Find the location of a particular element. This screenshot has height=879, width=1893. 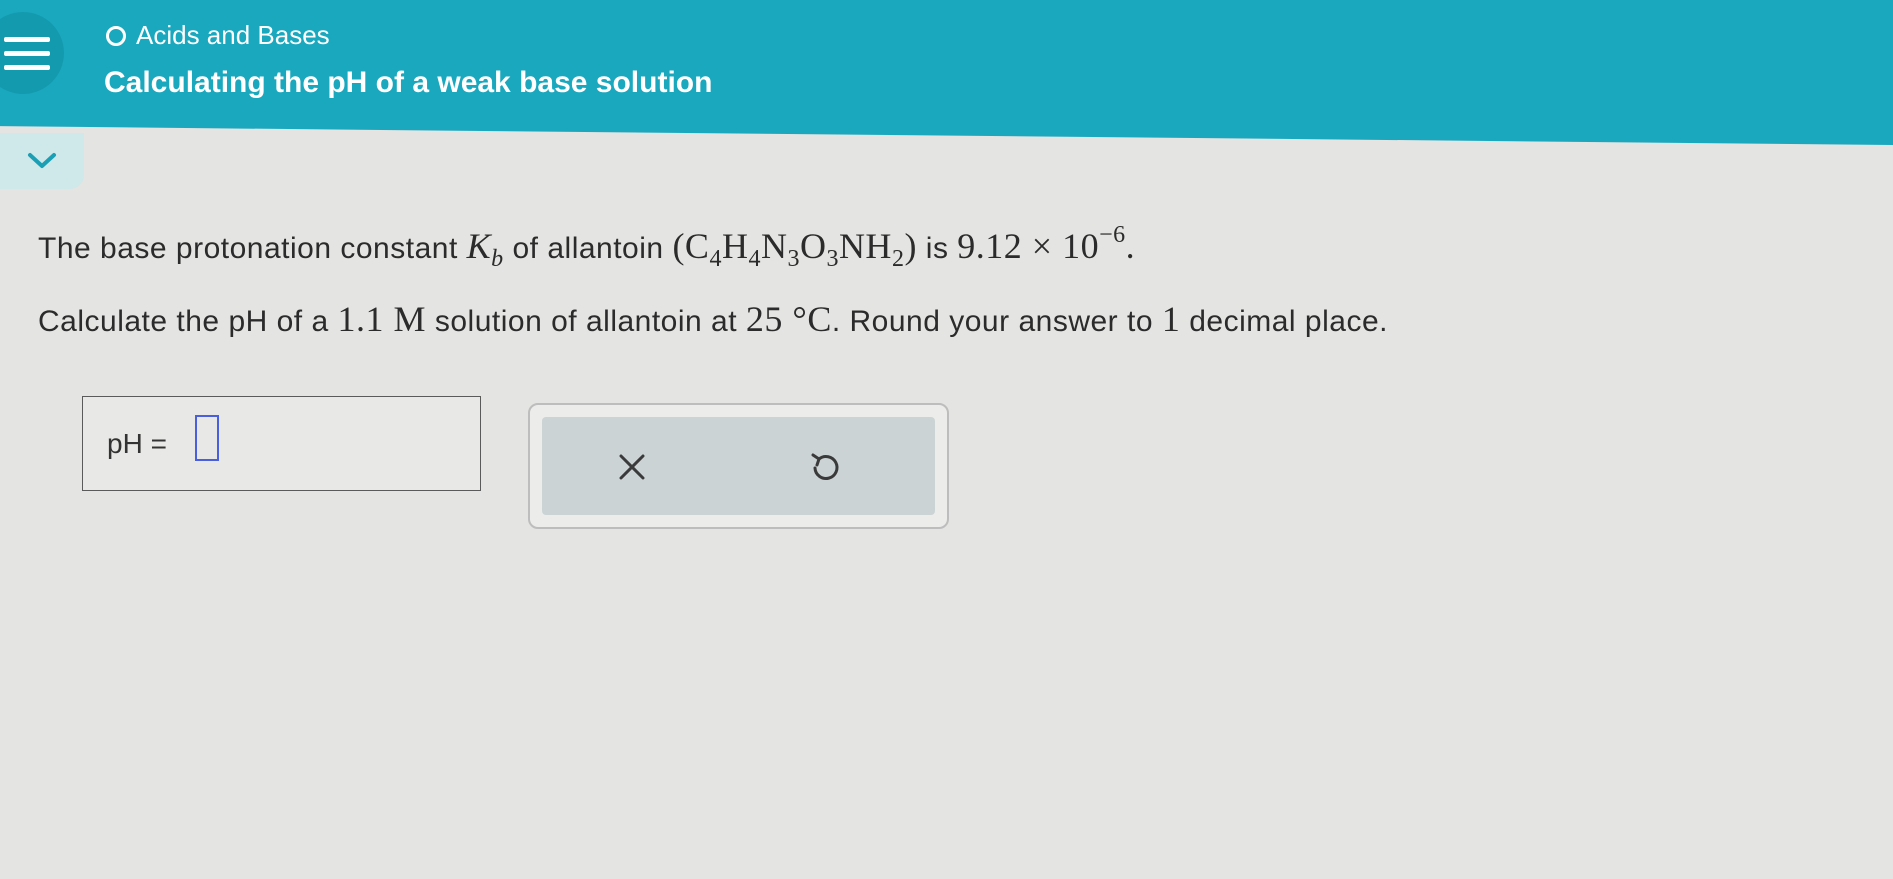

ph-answer-input is located at coordinates (207, 438).